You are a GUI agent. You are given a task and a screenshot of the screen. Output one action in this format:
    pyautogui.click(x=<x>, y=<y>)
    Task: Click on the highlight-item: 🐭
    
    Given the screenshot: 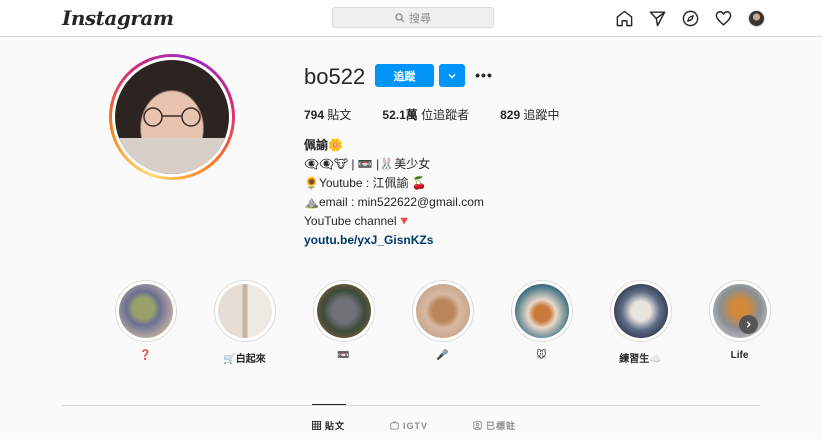 What is the action you would take?
    pyautogui.click(x=541, y=322)
    